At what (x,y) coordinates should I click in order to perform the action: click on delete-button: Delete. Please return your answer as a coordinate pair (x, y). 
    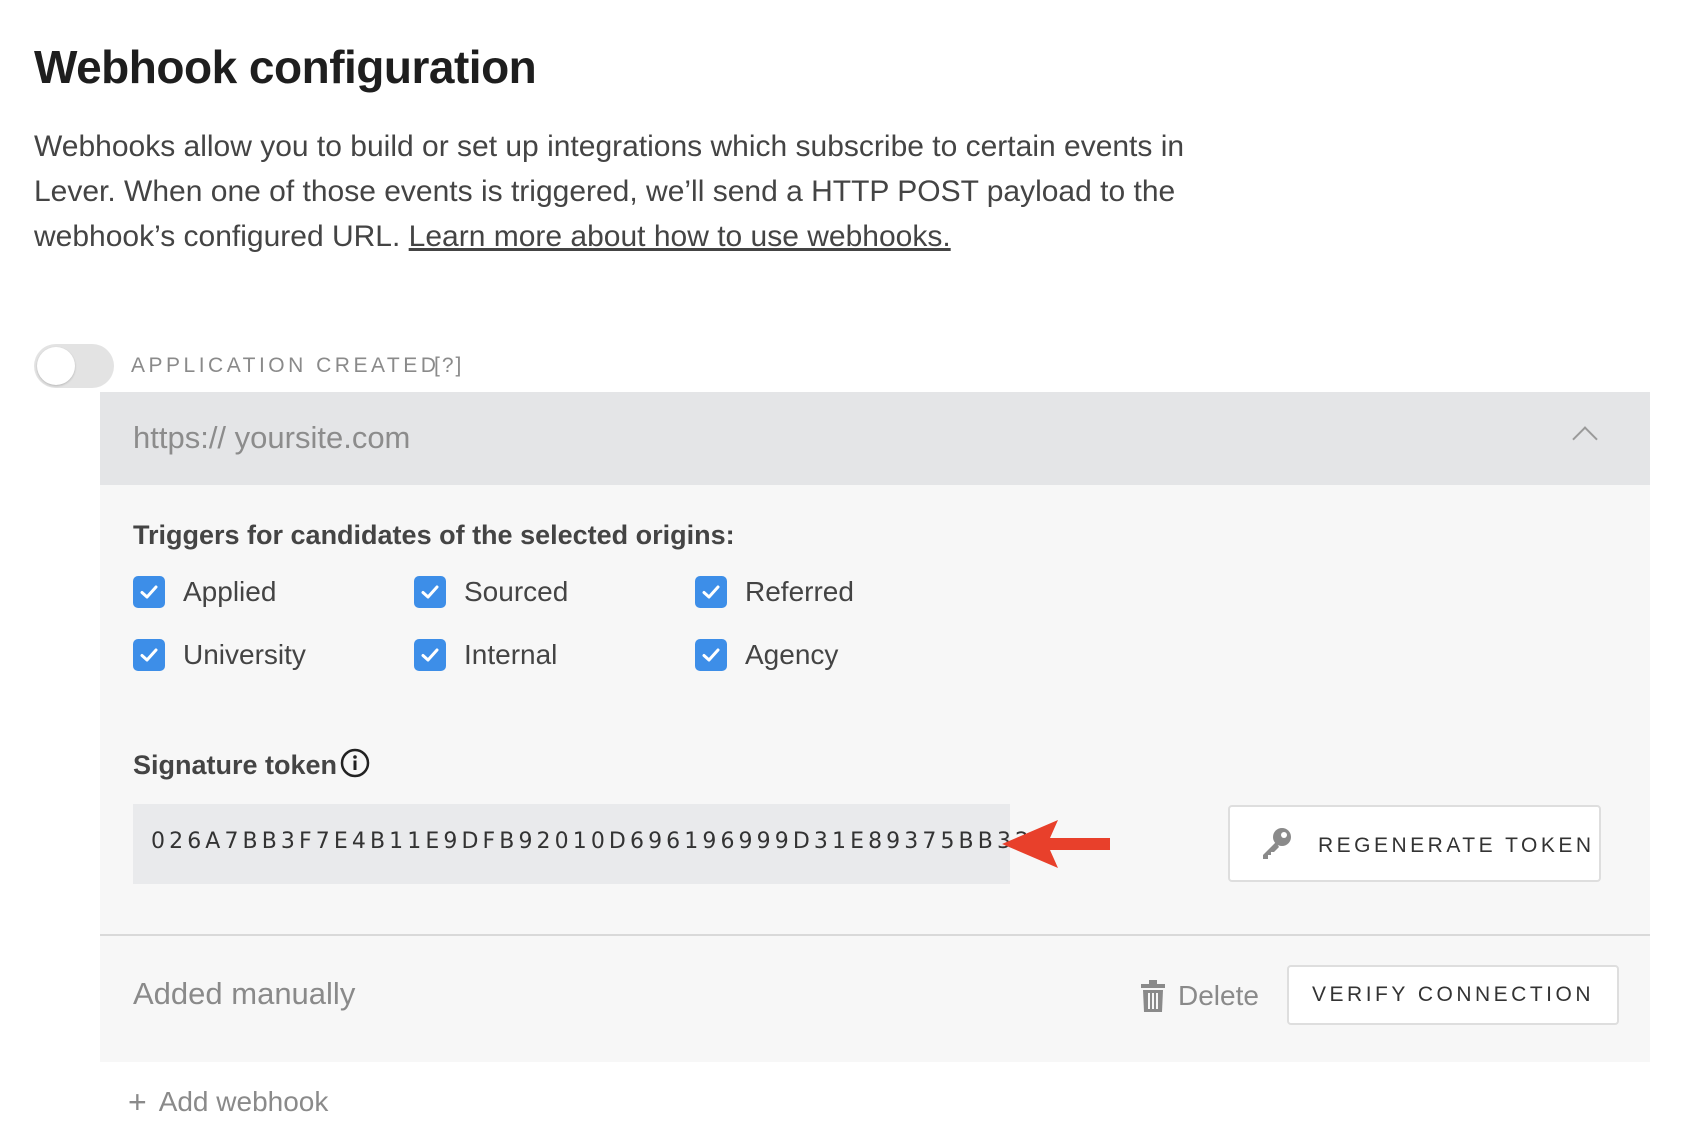
    Looking at the image, I should click on (1199, 996).